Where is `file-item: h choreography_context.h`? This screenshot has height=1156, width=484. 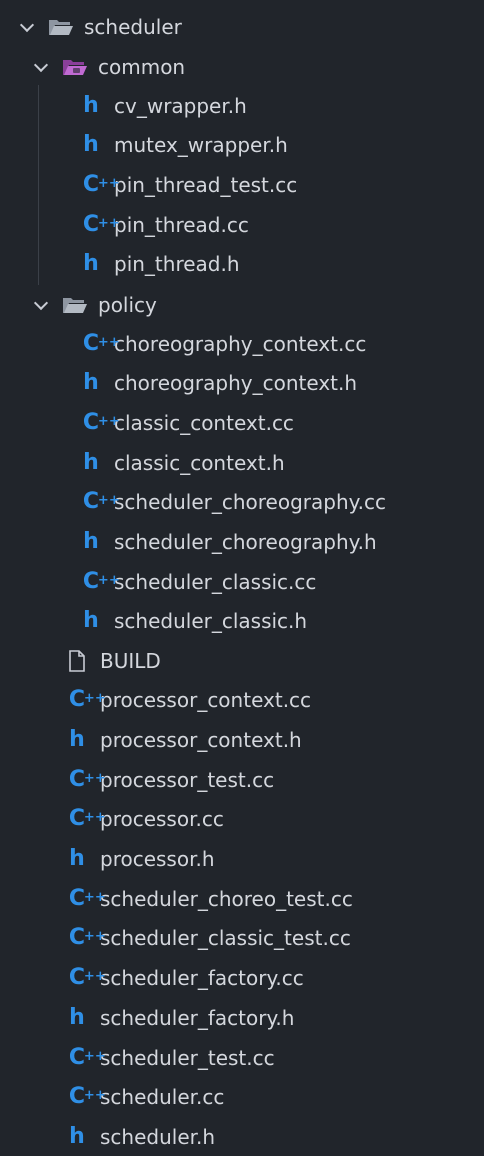
file-item: h choreography_context.h is located at coordinates (242, 383).